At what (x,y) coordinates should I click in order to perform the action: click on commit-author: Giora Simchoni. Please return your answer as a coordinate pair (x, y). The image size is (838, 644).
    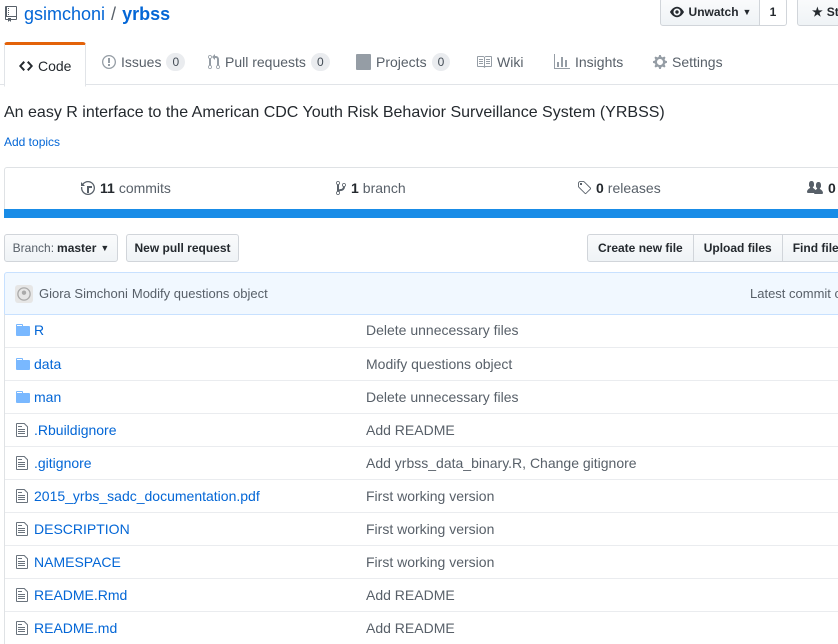
    Looking at the image, I should click on (83, 293).